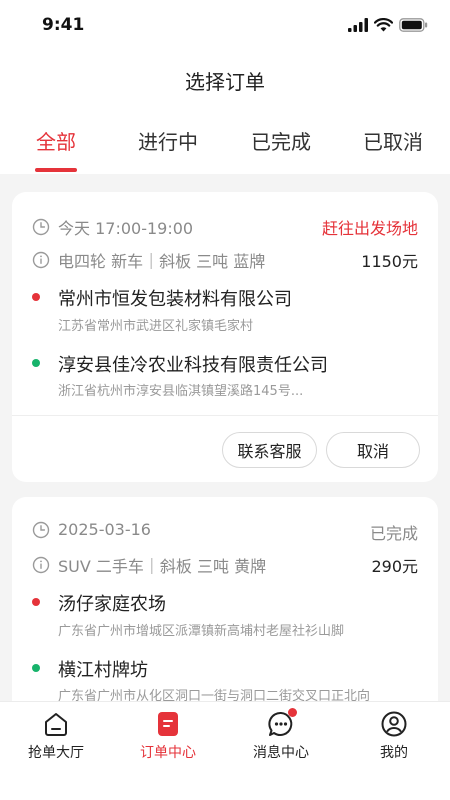  I want to click on tabbar-item-order-center: 订单中心, so click(168, 736).